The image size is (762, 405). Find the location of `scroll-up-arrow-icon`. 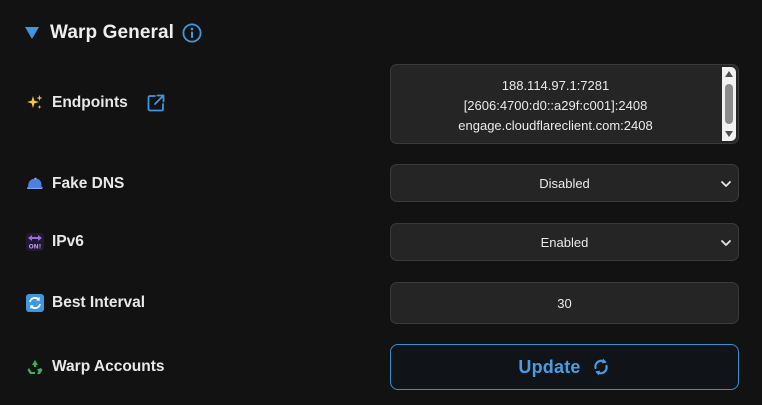

scroll-up-arrow-icon is located at coordinates (729, 74).